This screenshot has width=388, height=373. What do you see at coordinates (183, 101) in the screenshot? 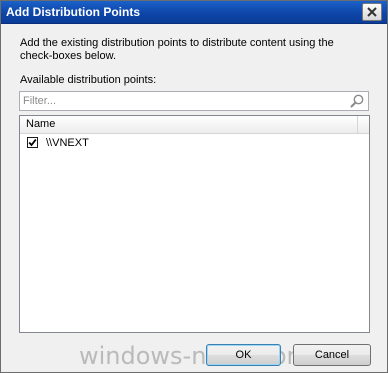
I see `filter-input` at bounding box center [183, 101].